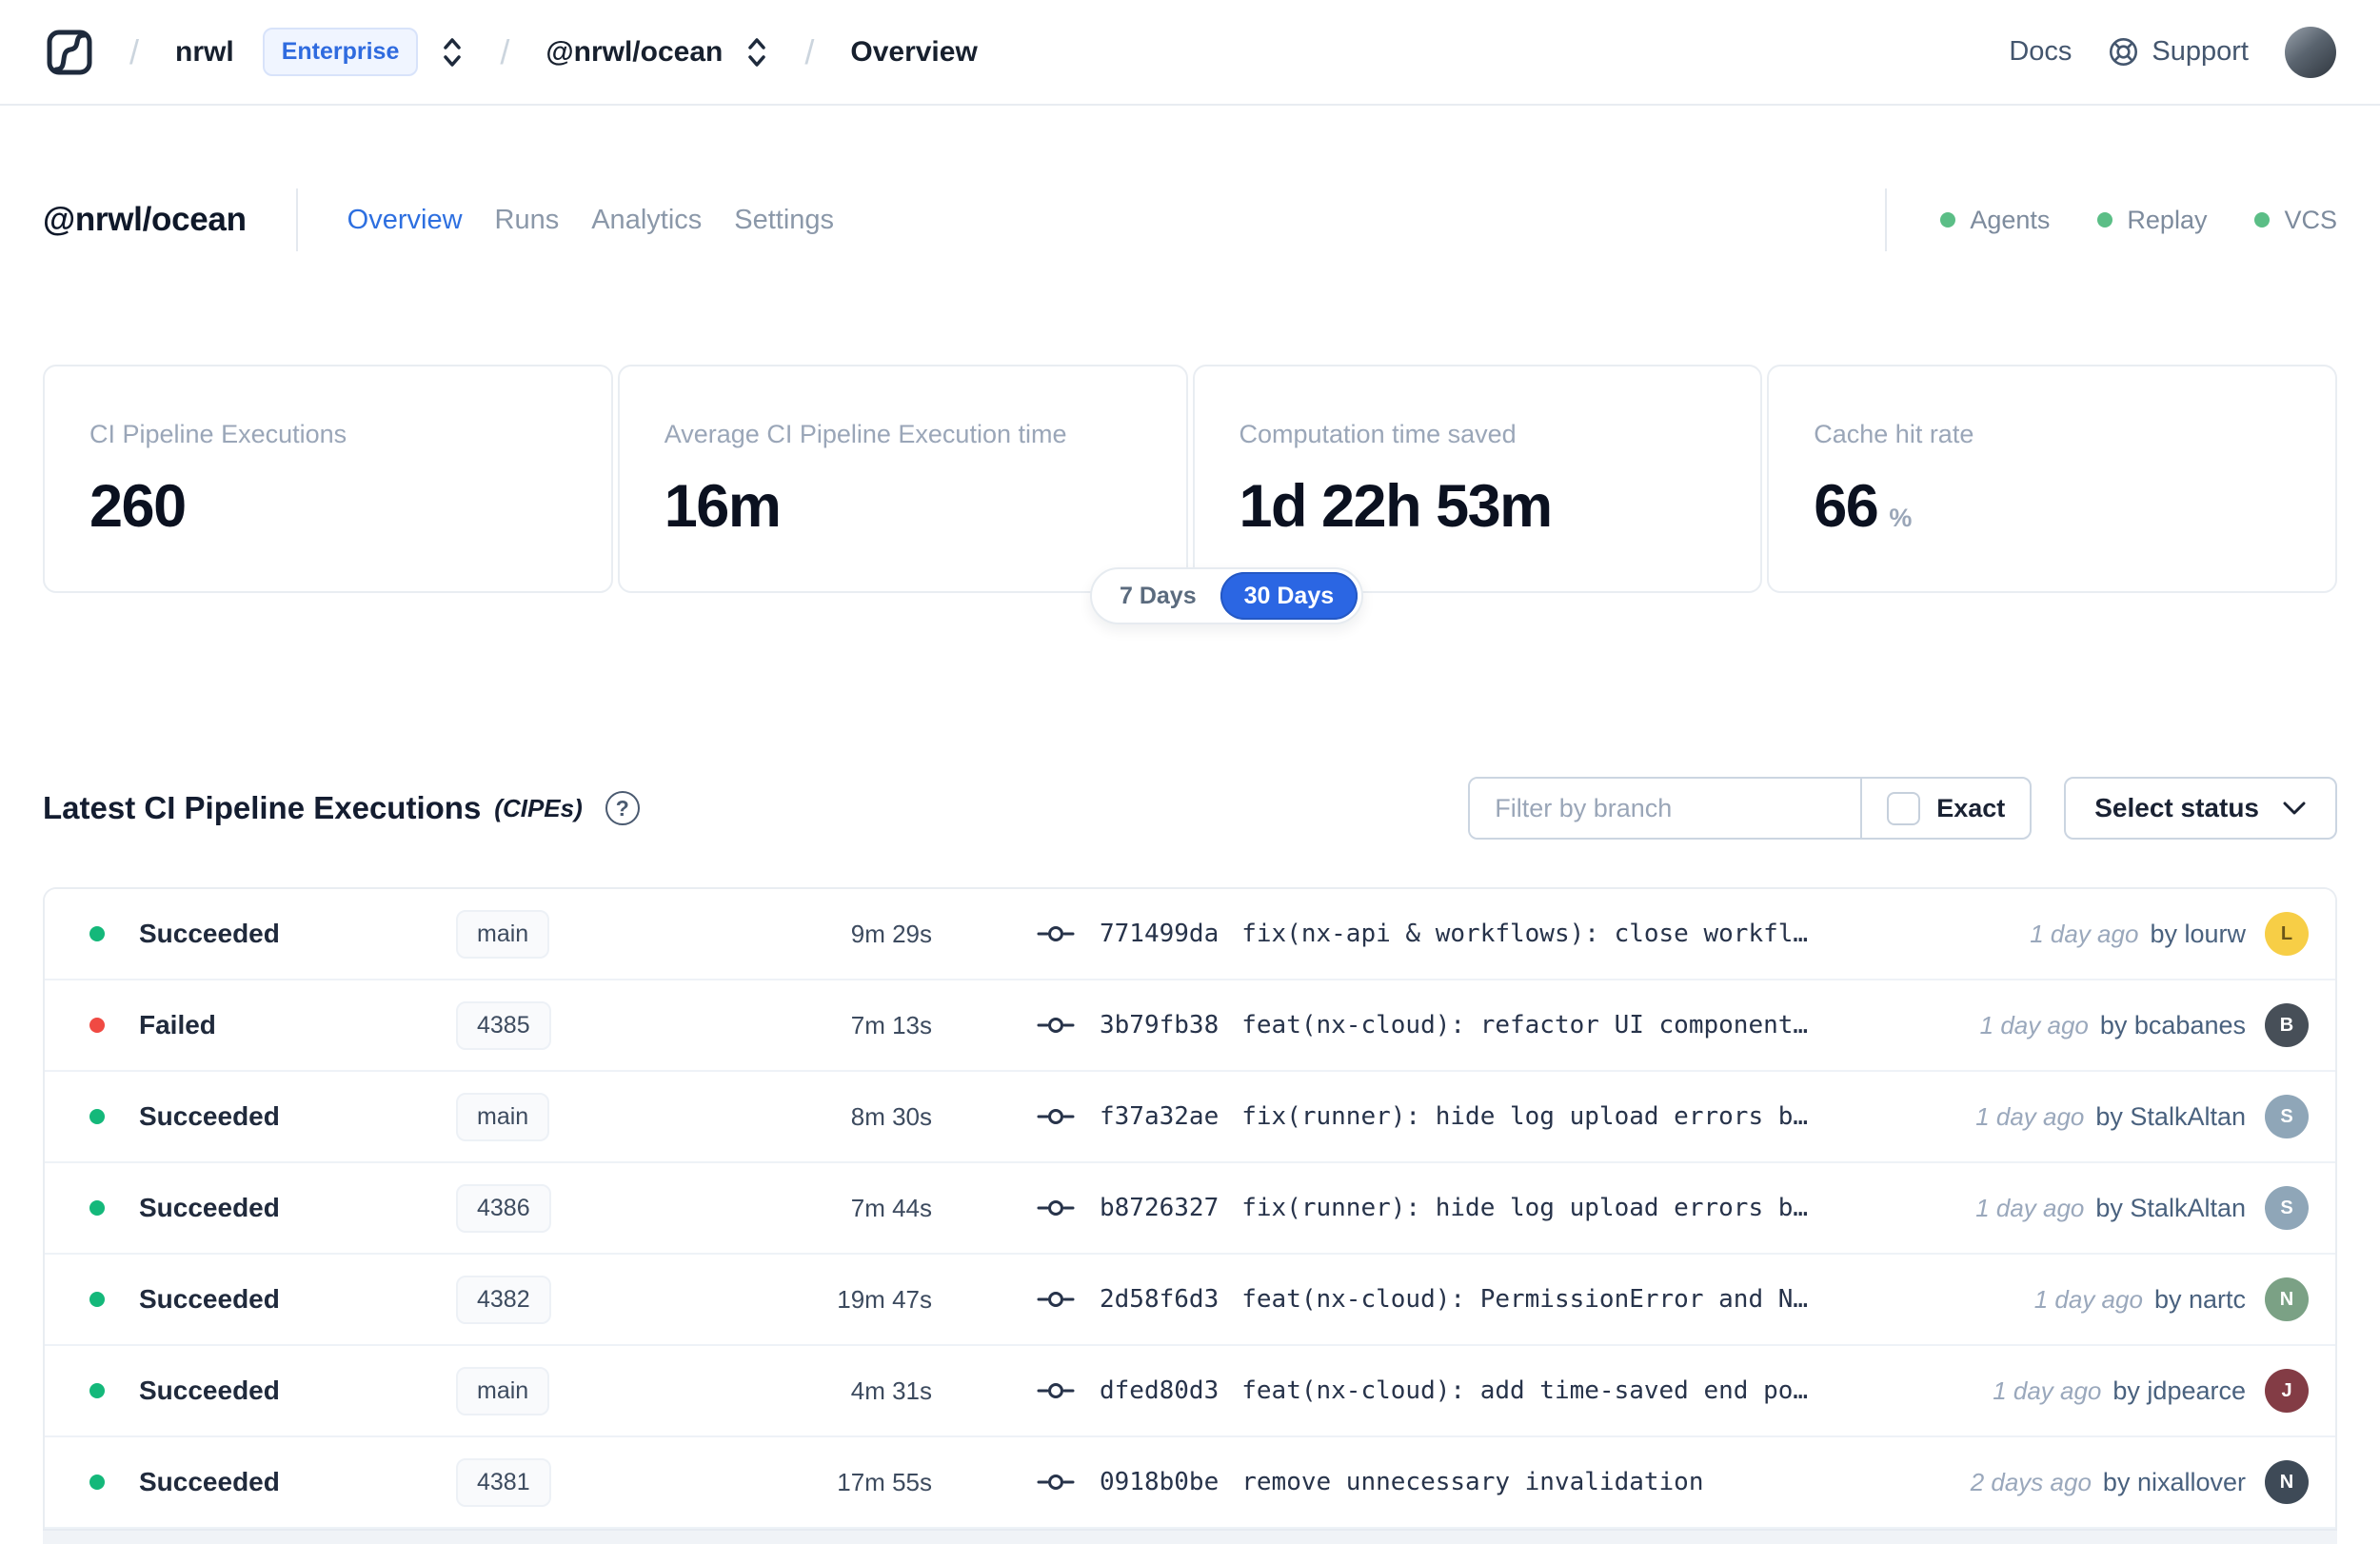 The width and height of the screenshot is (2380, 1544). What do you see at coordinates (2287, 1391) in the screenshot?
I see `author-avatar: J` at bounding box center [2287, 1391].